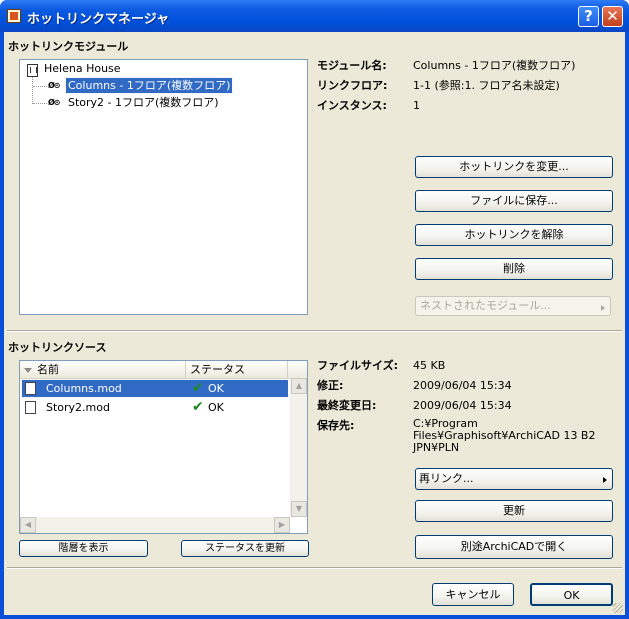  I want to click on instances-value: 1, so click(416, 105).